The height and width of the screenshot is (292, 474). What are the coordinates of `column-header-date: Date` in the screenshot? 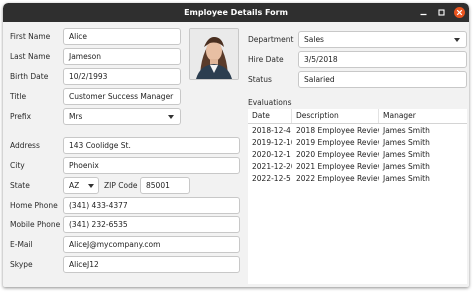 It's located at (270, 116).